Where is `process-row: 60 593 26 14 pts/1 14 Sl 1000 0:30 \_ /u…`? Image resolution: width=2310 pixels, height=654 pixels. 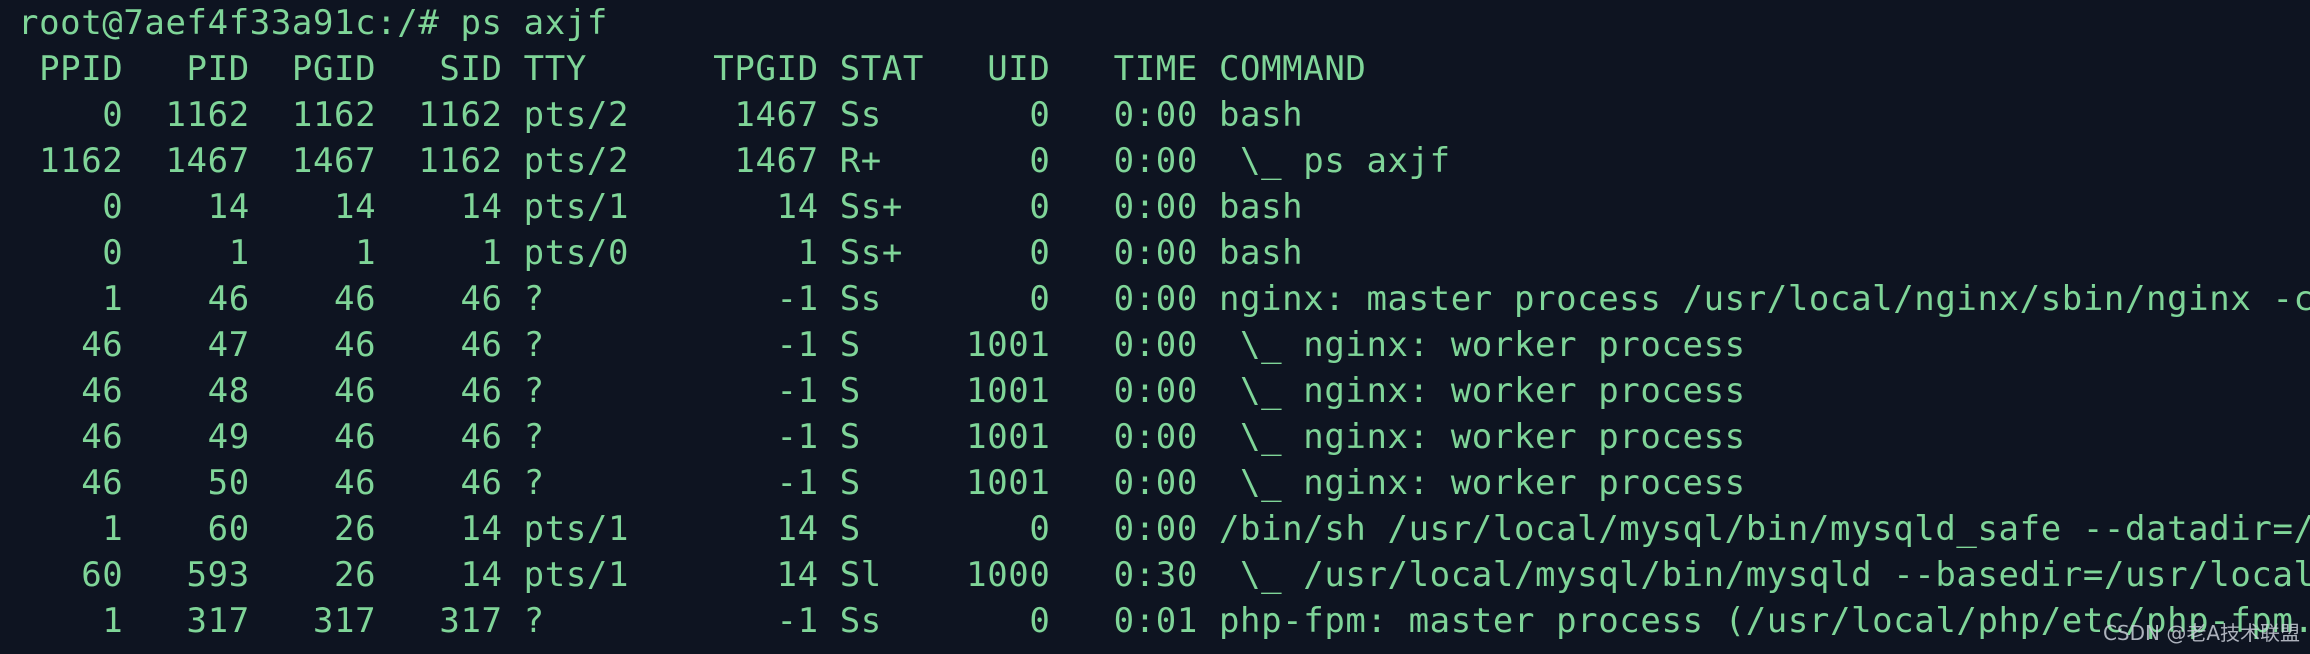
process-row: 60 593 26 14 pts/1 14 Sl 1000 0:30 \_ /u… is located at coordinates (1164, 575).